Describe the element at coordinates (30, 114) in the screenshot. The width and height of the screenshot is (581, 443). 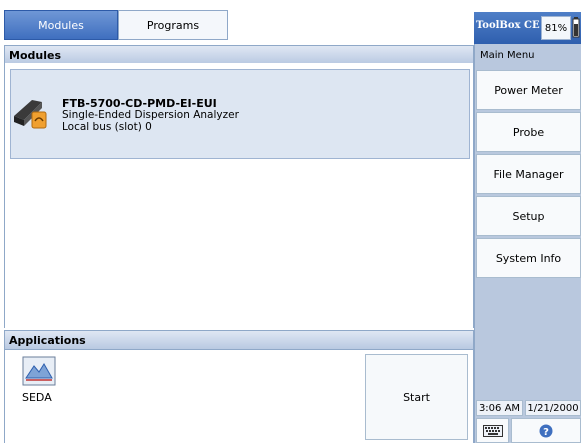
I see `module-card-icon` at that location.